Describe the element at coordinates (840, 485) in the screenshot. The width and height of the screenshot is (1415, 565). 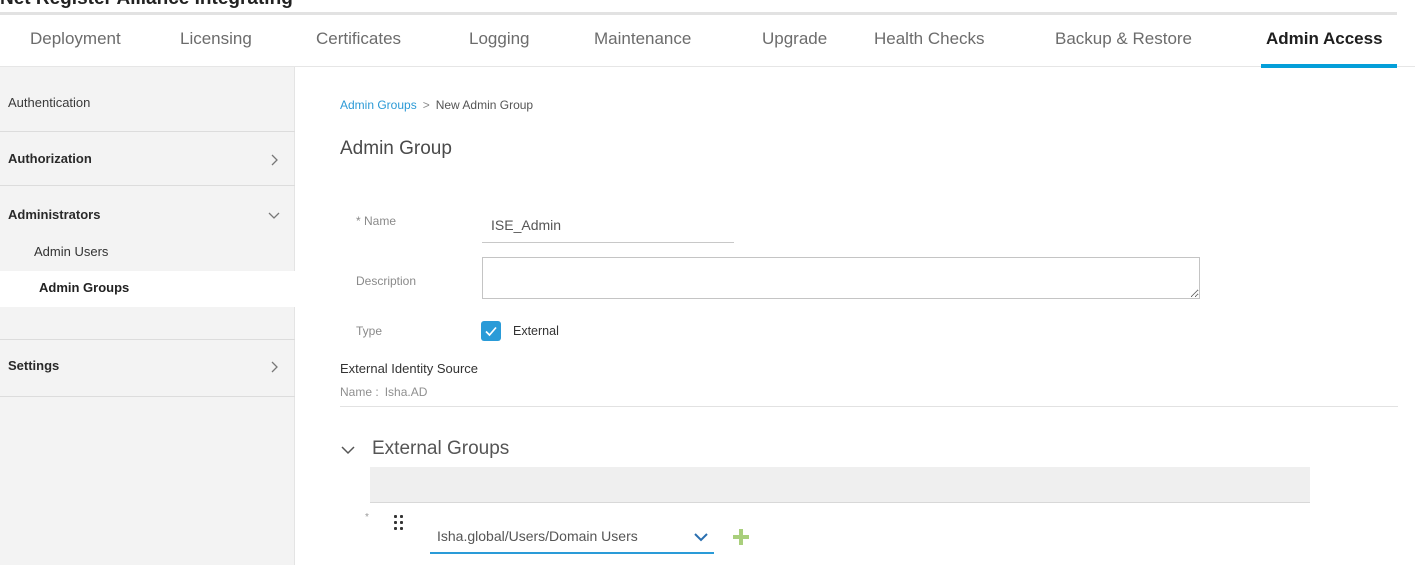
I see `external-groups-header-bar` at that location.